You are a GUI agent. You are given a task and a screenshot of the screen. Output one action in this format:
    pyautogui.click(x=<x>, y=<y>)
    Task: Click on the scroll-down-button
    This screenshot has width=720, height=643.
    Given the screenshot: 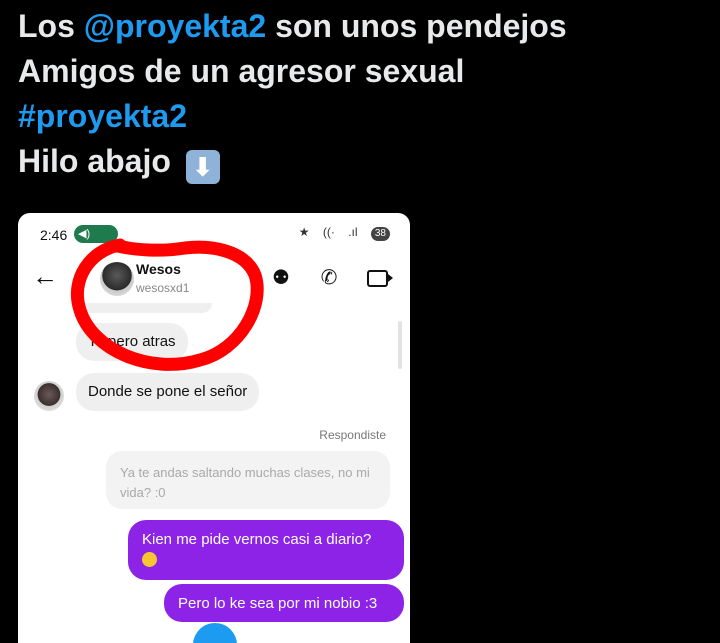 What is the action you would take?
    pyautogui.click(x=215, y=633)
    